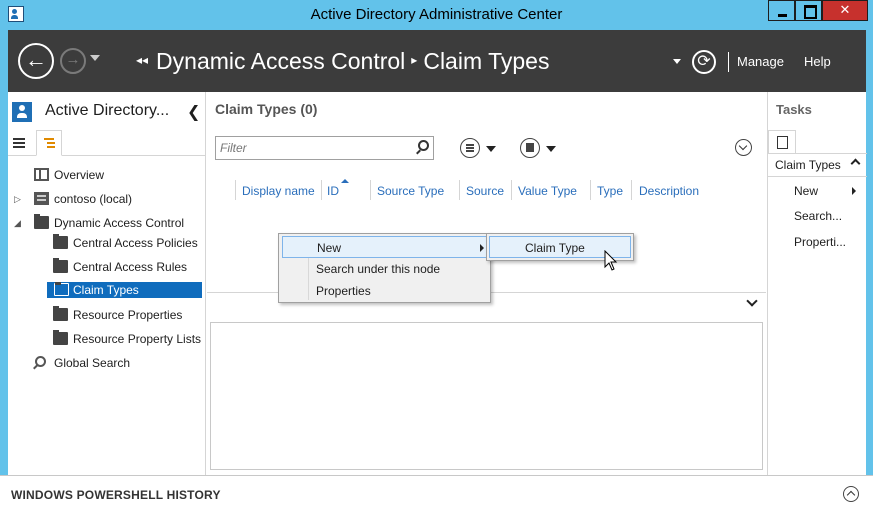  I want to click on tree-item-contoso: ▷ contoso (local), so click(73, 199).